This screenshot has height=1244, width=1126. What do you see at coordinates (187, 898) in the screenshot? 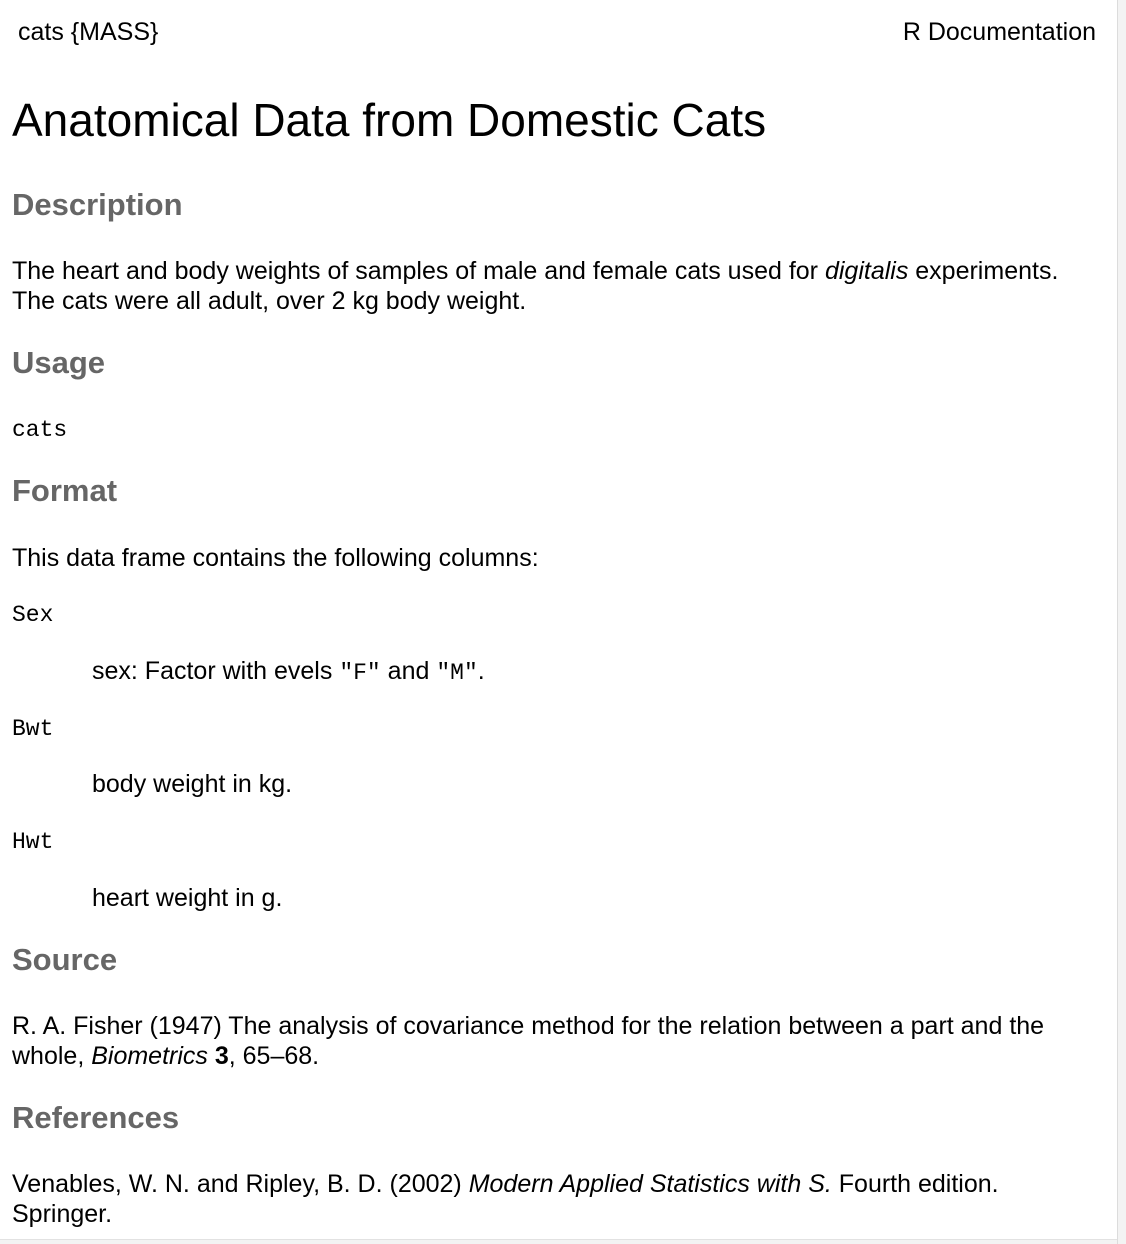
I see `column-desc-hwt: heart weight in g.` at bounding box center [187, 898].